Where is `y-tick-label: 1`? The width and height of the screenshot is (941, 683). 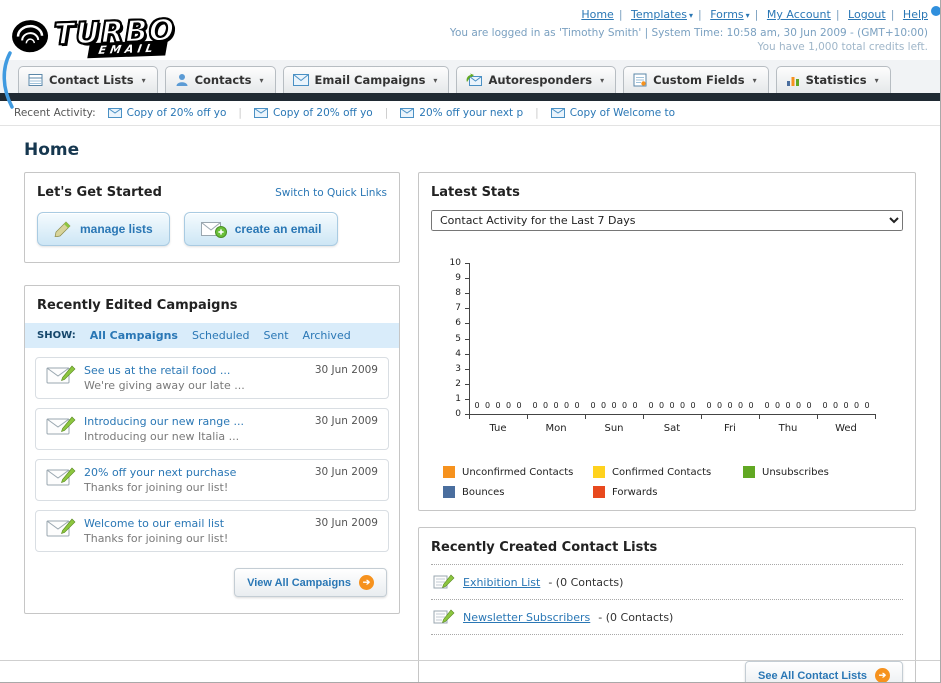
y-tick-label: 1 is located at coordinates (458, 398).